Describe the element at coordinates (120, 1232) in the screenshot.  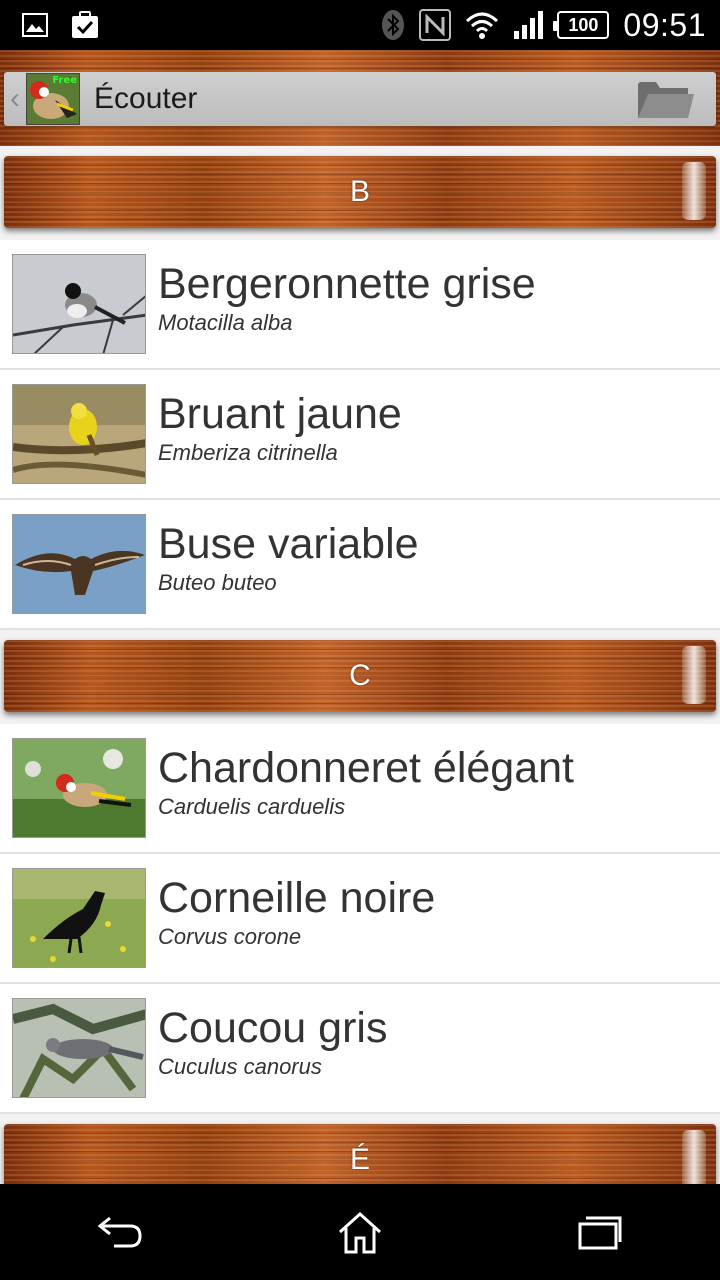
I see `back-icon` at that location.